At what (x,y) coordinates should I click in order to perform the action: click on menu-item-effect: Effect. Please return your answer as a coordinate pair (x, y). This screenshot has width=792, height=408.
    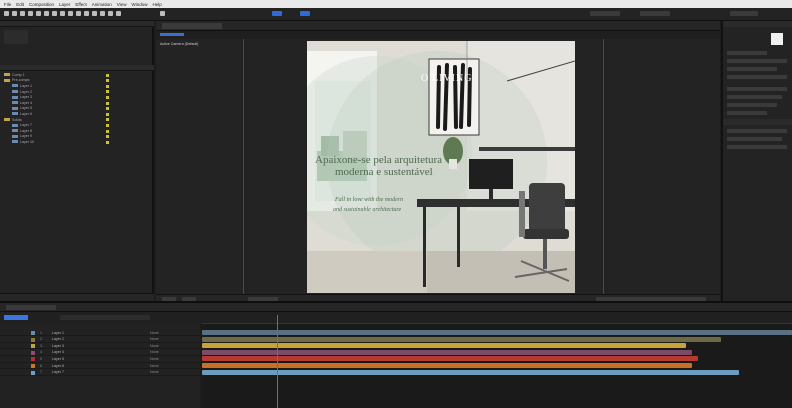
    Looking at the image, I should click on (80, 4).